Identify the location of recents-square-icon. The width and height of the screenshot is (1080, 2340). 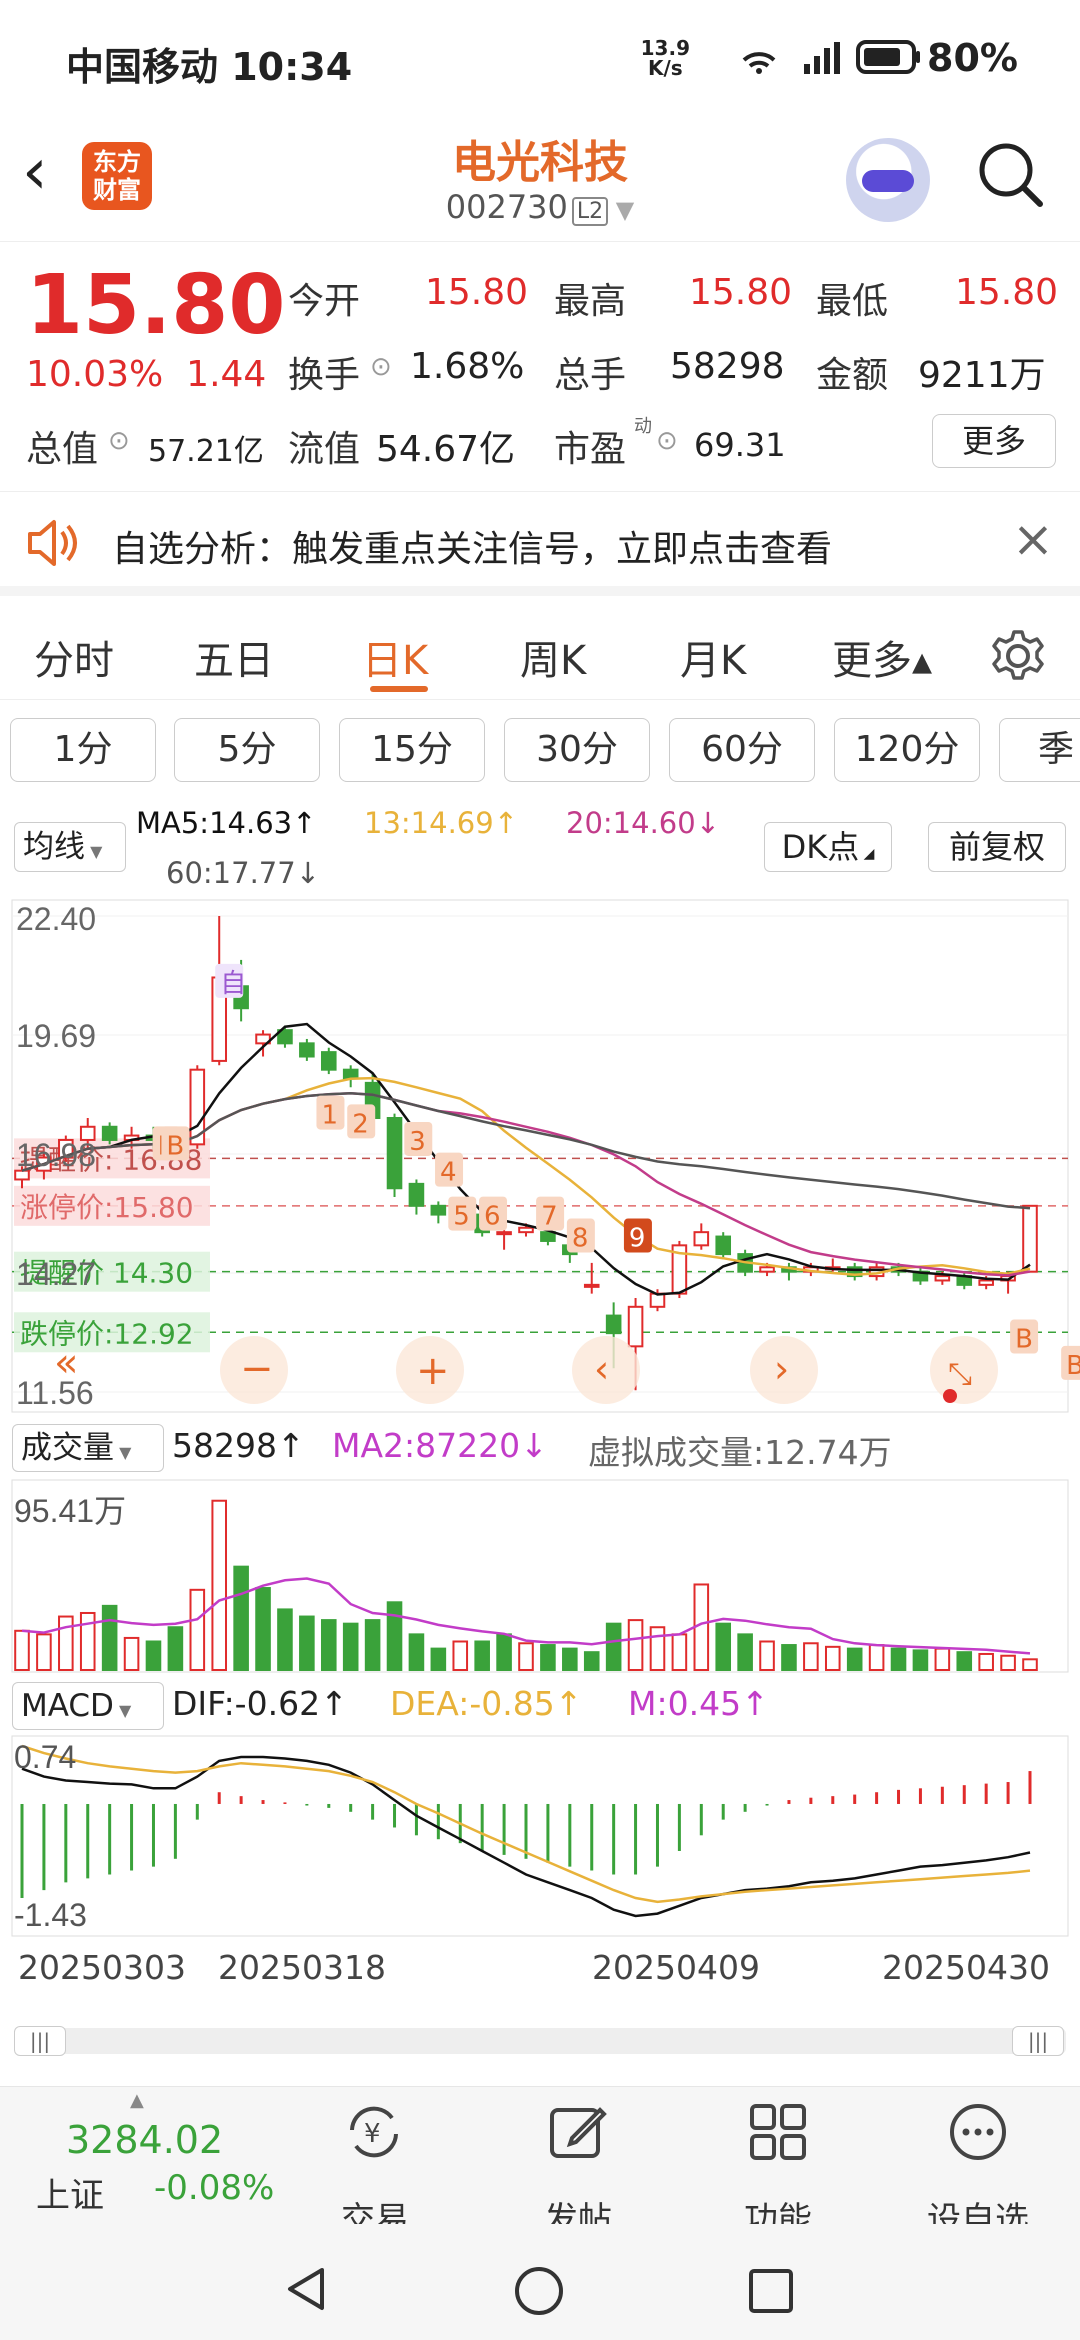
(771, 2291).